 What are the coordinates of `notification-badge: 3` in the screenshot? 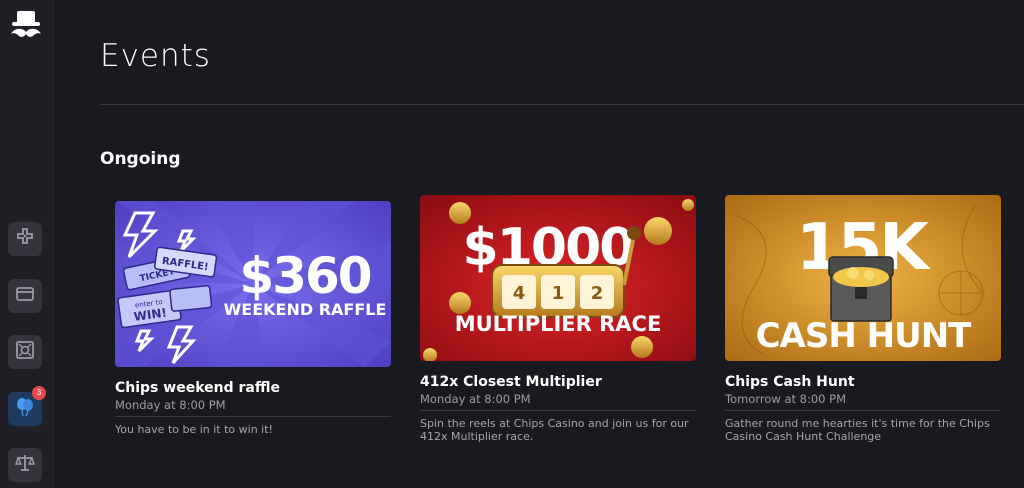 It's located at (39, 393).